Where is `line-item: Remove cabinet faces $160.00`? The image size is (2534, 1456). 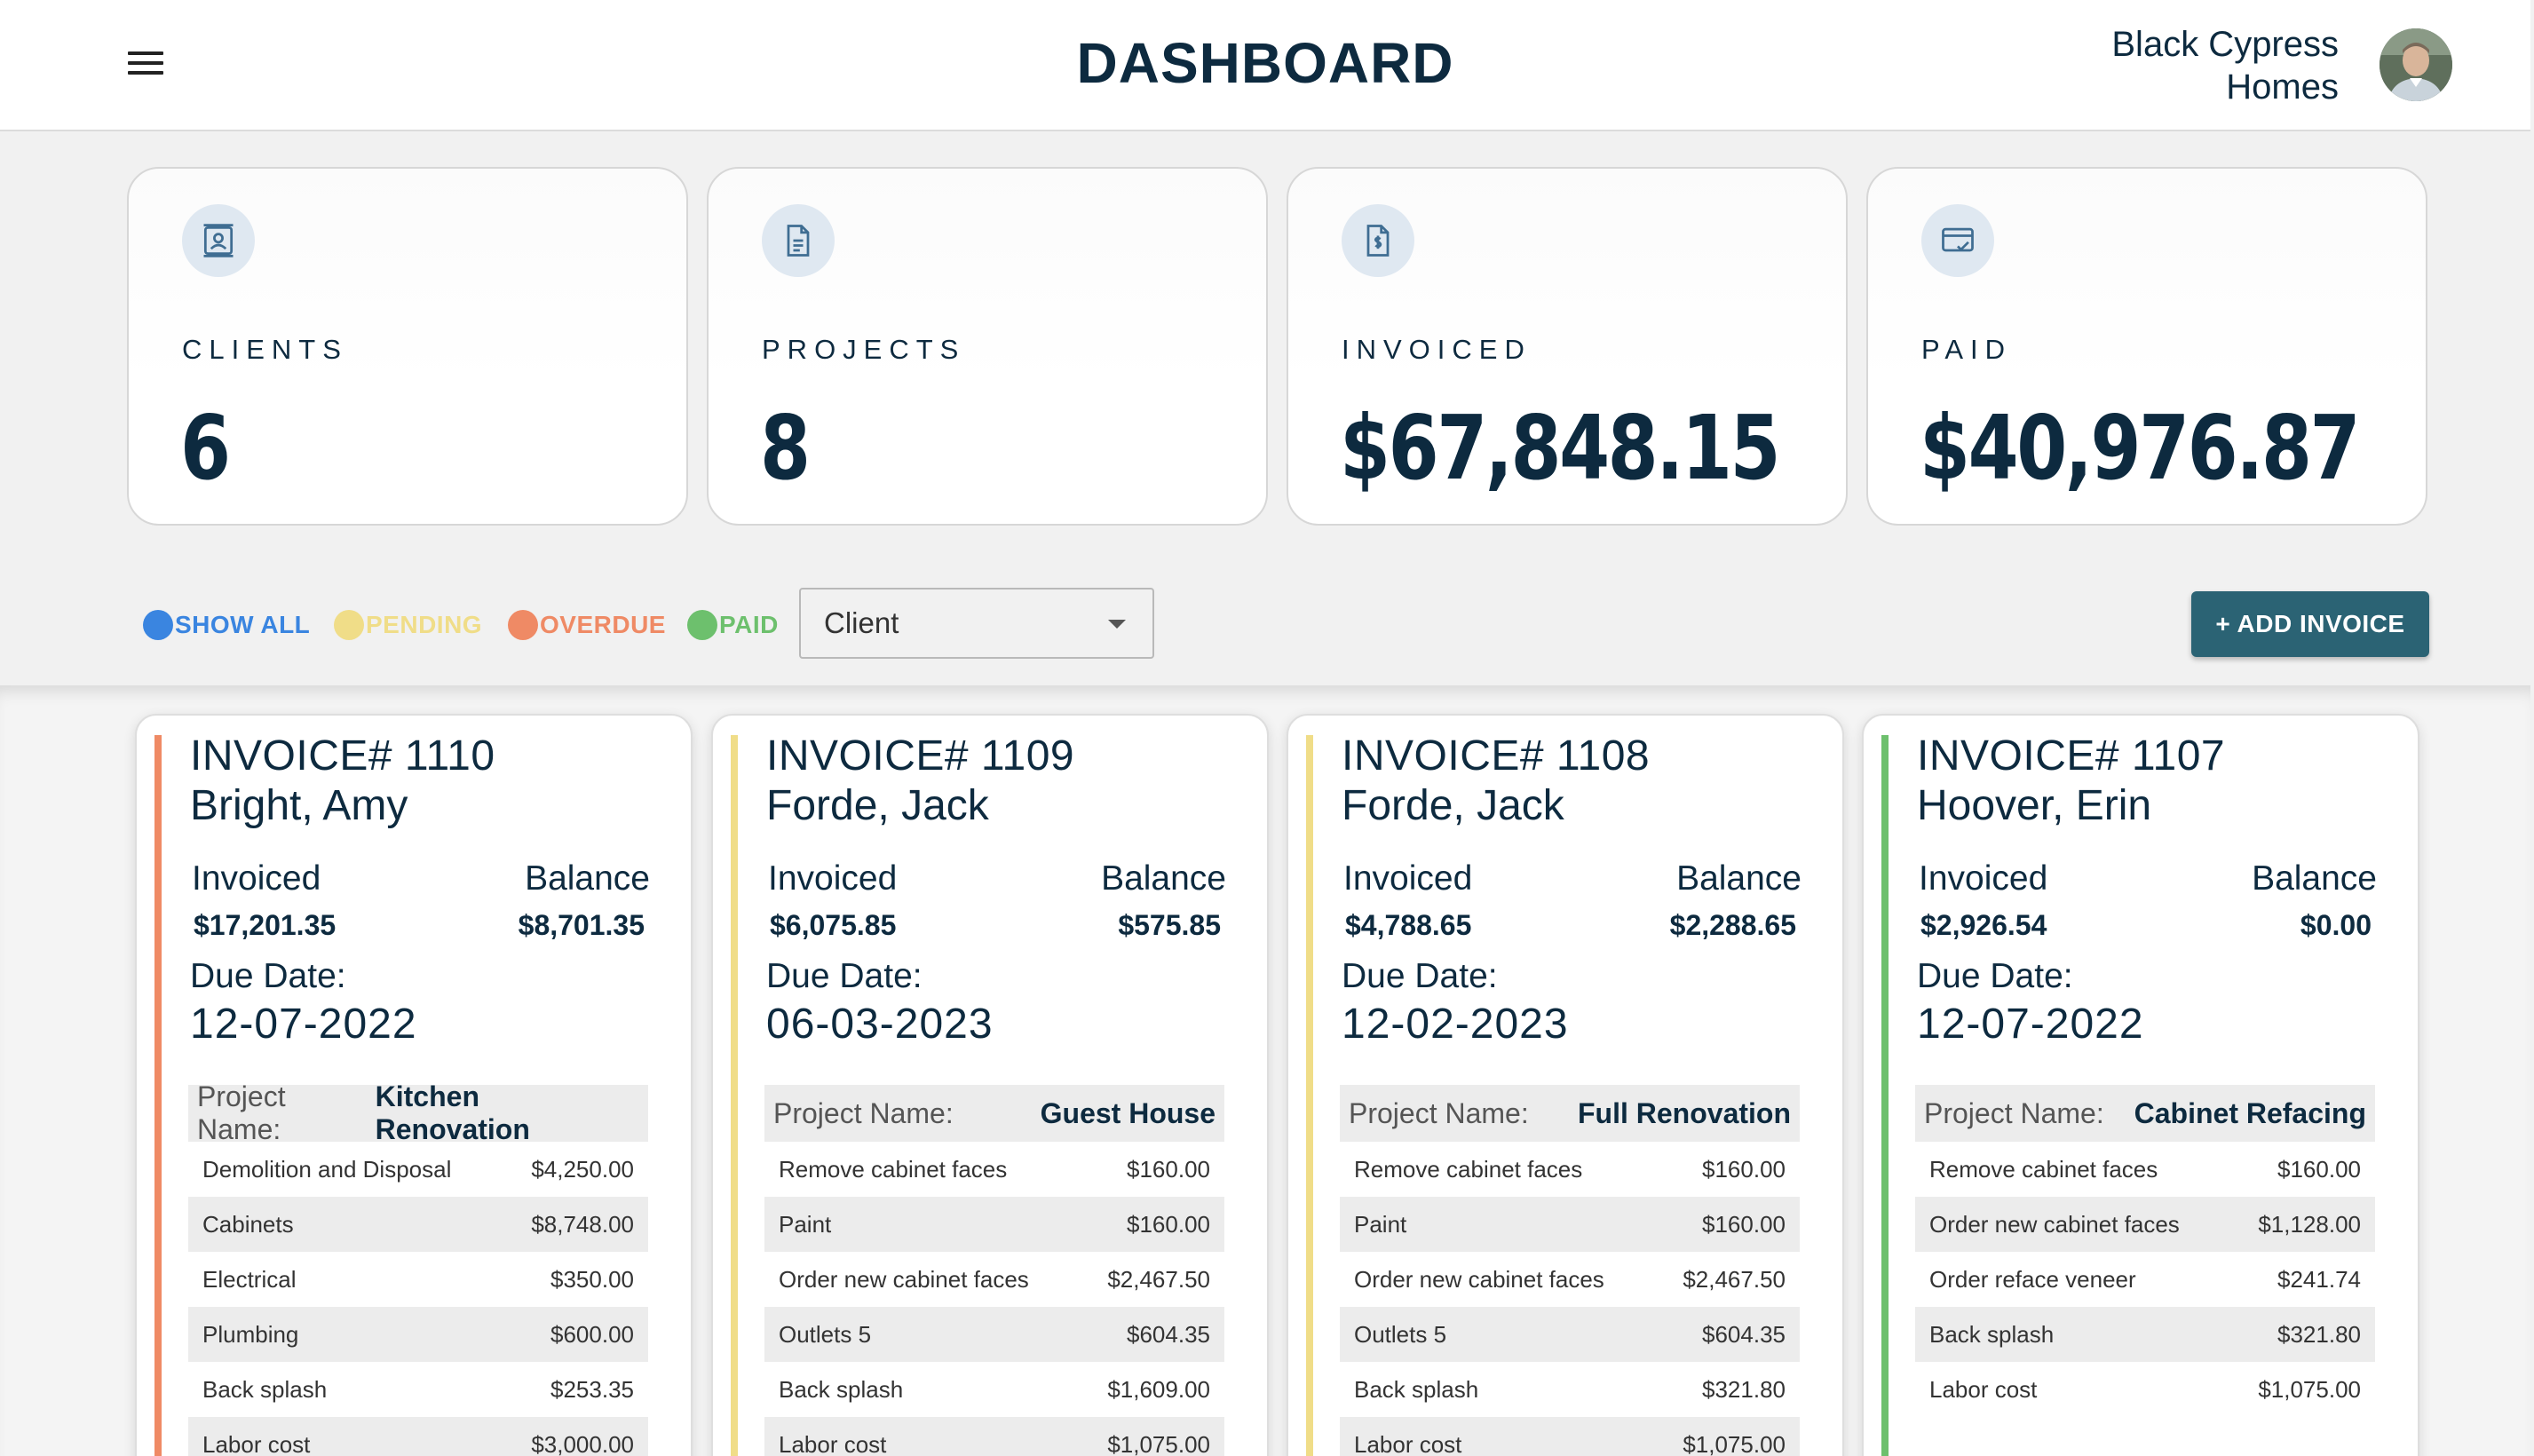 line-item: Remove cabinet faces $160.00 is located at coordinates (1570, 1169).